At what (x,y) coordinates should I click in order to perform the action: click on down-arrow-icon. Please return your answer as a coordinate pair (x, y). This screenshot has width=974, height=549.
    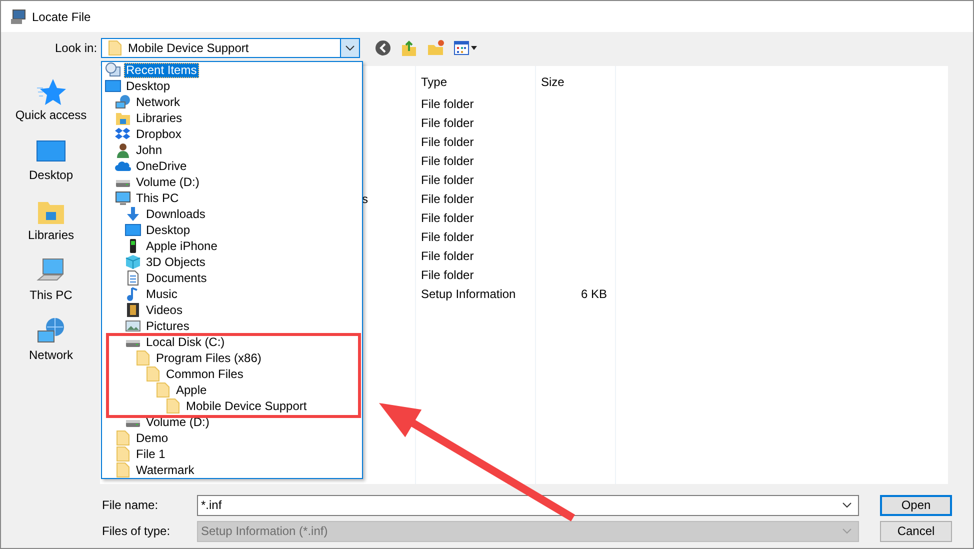
    Looking at the image, I should click on (133, 214).